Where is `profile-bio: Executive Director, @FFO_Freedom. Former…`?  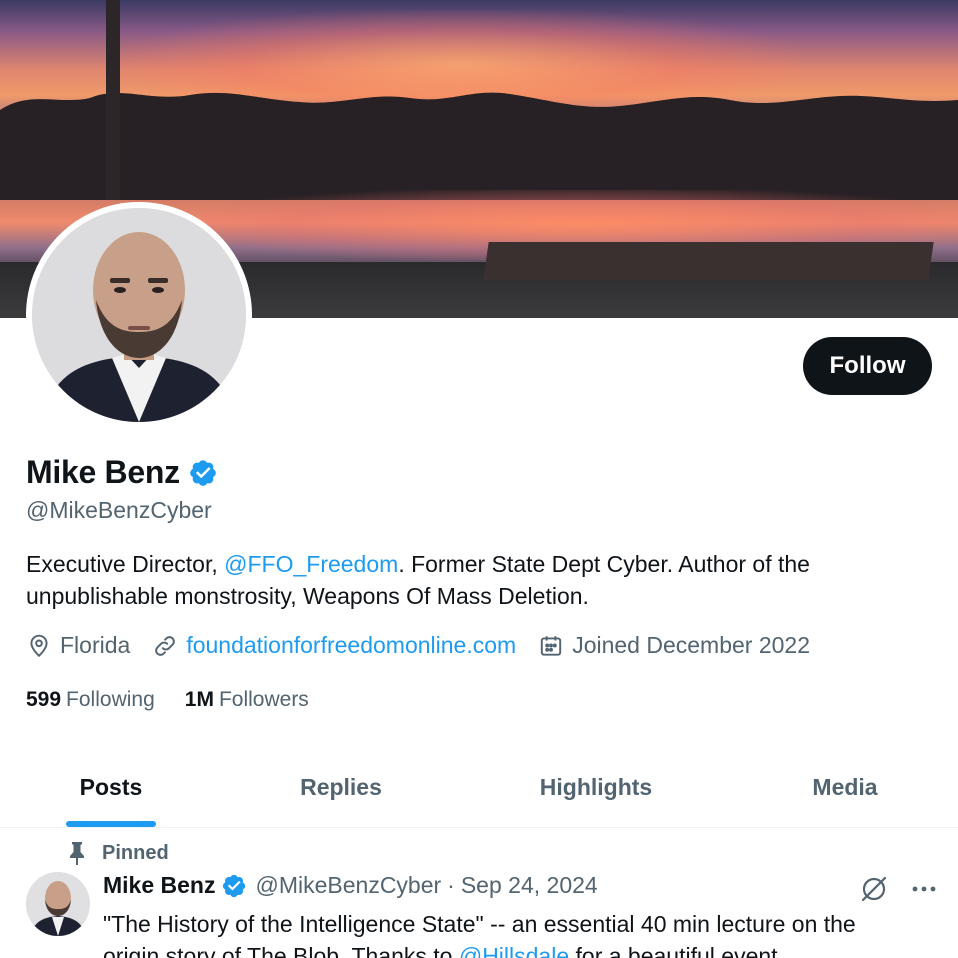 profile-bio: Executive Director, @FFO_Freedom. Former… is located at coordinates (476, 580).